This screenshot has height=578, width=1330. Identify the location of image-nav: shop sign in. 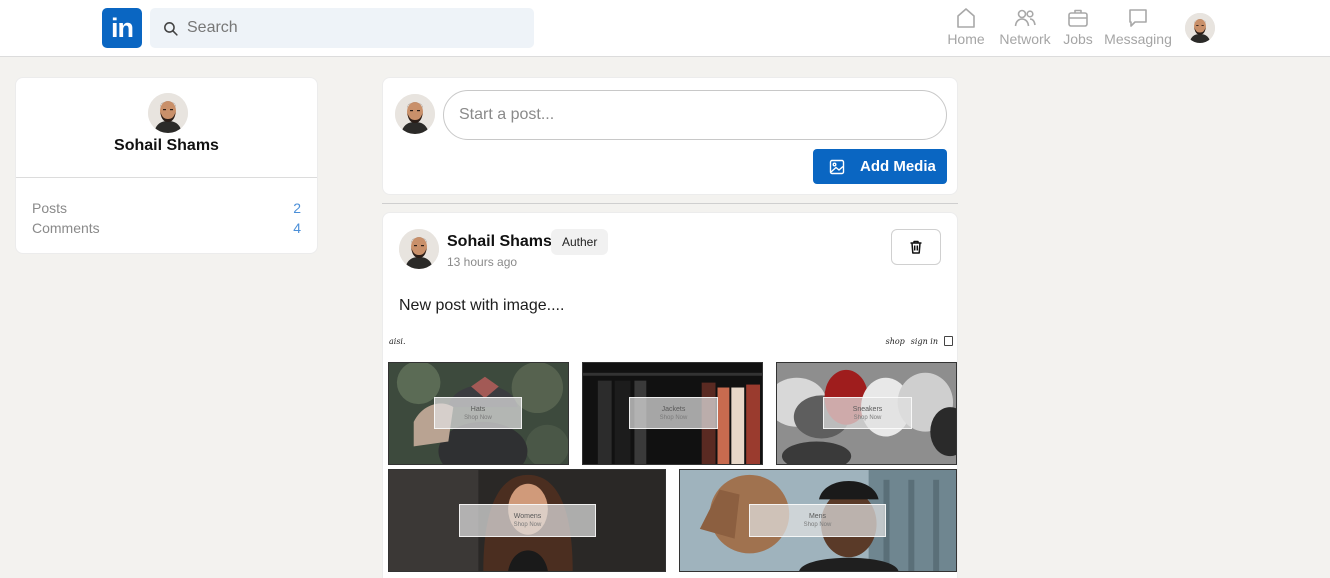
(919, 341).